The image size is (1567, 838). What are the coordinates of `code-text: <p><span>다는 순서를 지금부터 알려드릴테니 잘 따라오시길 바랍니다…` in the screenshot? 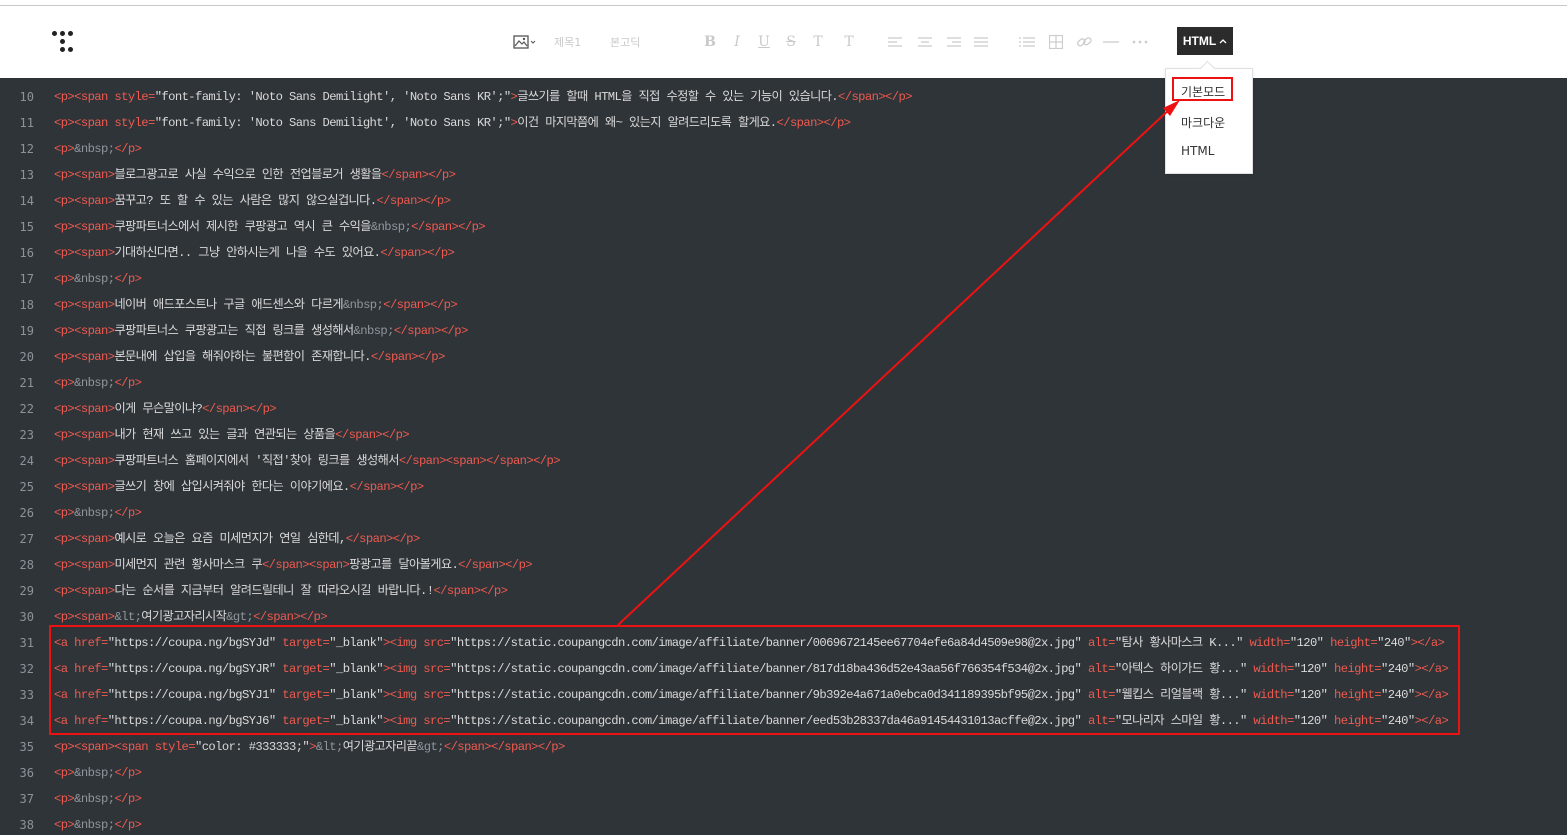 It's located at (281, 591).